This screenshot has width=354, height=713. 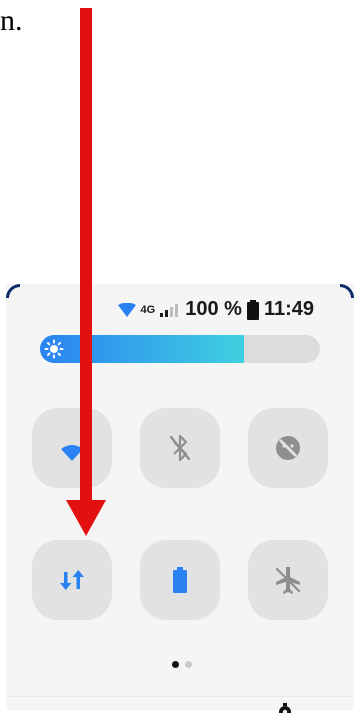 What do you see at coordinates (169, 310) in the screenshot?
I see `cell-signal-icon` at bounding box center [169, 310].